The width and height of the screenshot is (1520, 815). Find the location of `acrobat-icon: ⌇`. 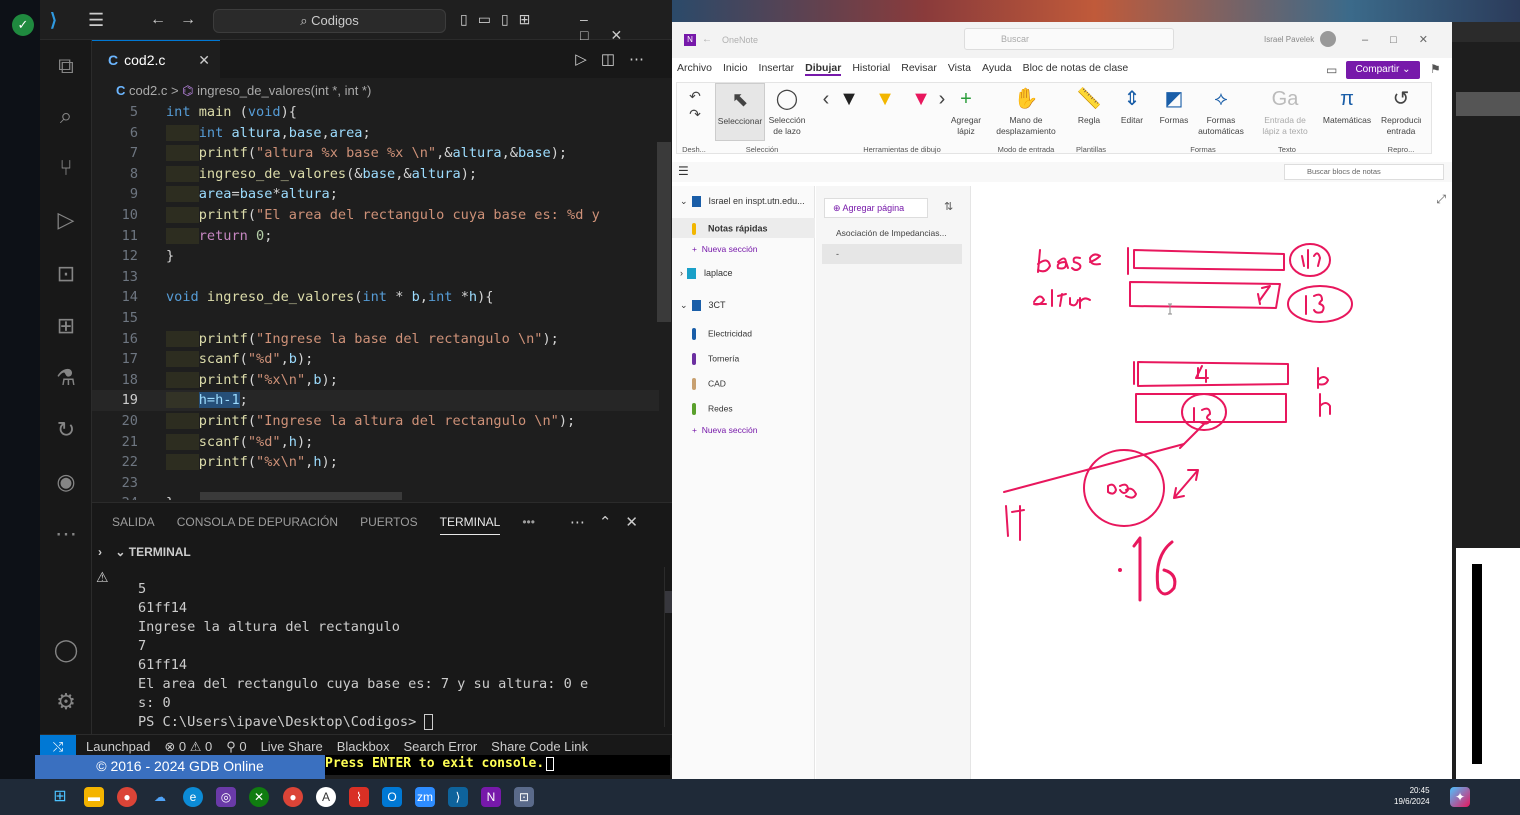

acrobat-icon: ⌇ is located at coordinates (359, 797).